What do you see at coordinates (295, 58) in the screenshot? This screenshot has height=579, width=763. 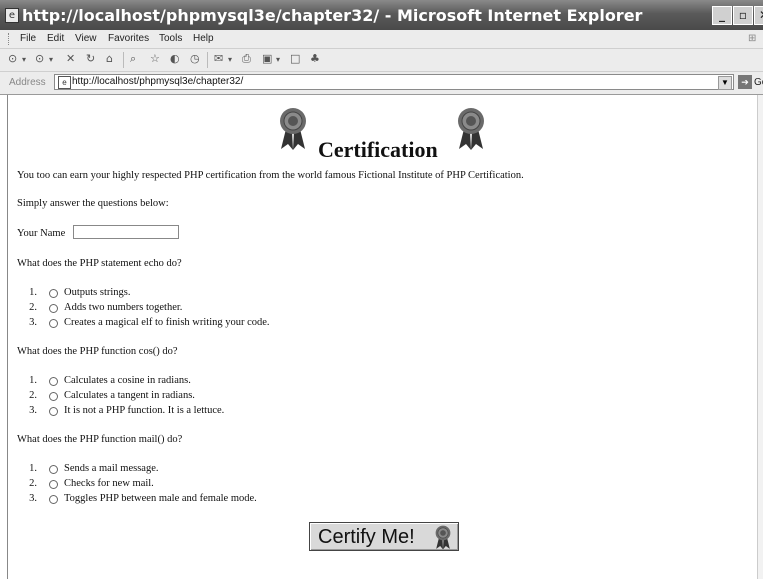 I see `discuss-icon: □` at bounding box center [295, 58].